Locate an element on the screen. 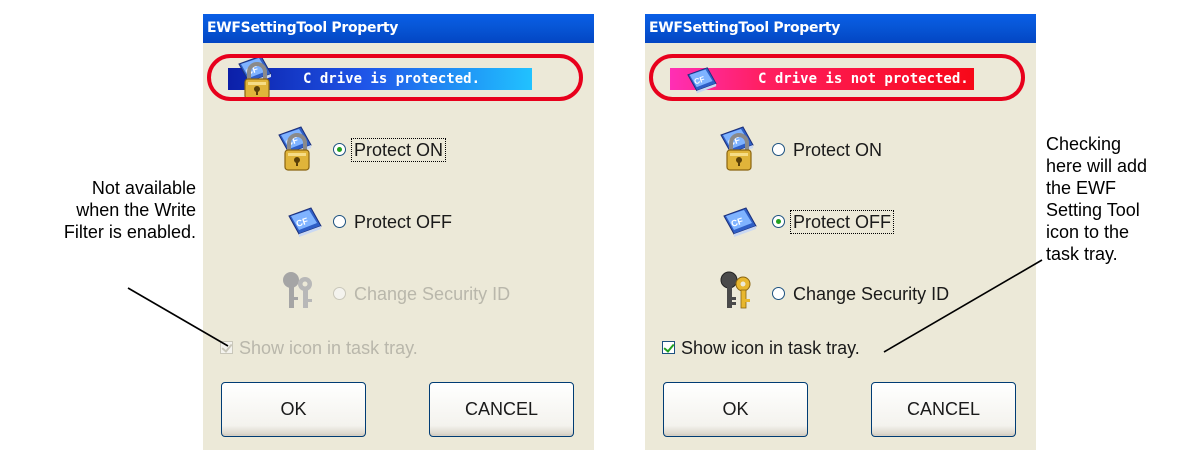 Image resolution: width=1188 pixels, height=450 pixels. callout-line-right is located at coordinates (963, 306).